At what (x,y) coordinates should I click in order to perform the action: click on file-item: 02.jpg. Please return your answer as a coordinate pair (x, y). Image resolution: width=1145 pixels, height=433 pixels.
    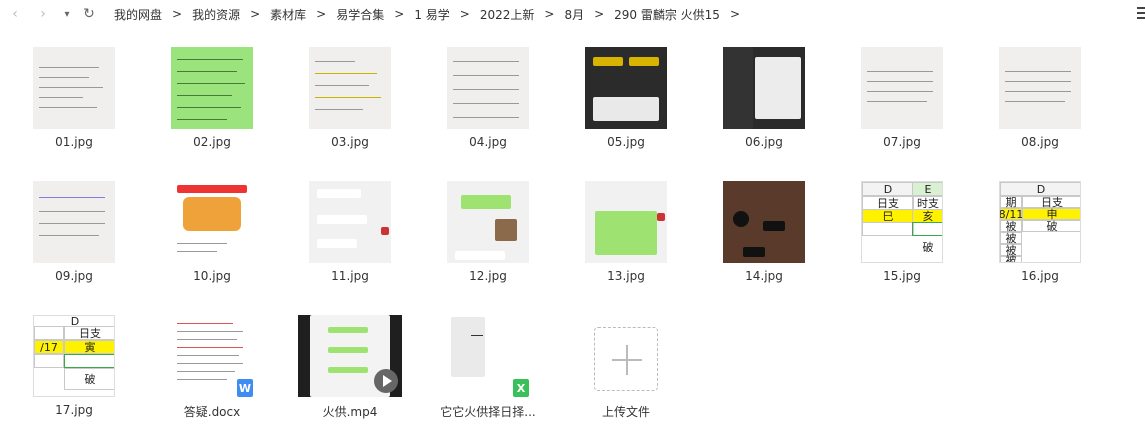
    Looking at the image, I should click on (207, 105).